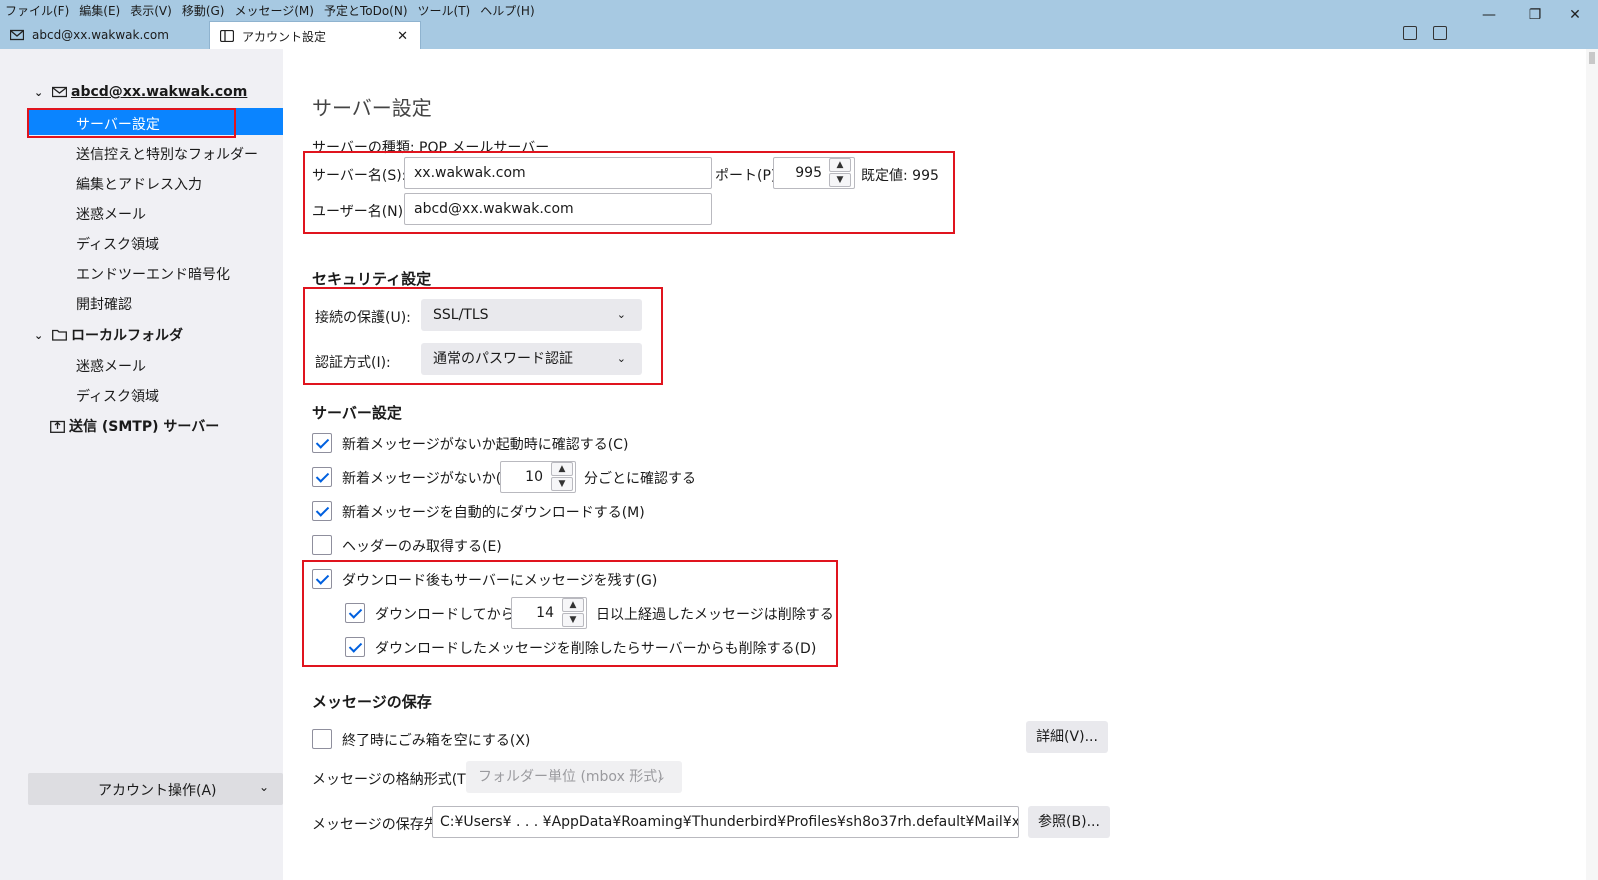  I want to click on storage-heading: メッセージの保存, so click(372, 702).